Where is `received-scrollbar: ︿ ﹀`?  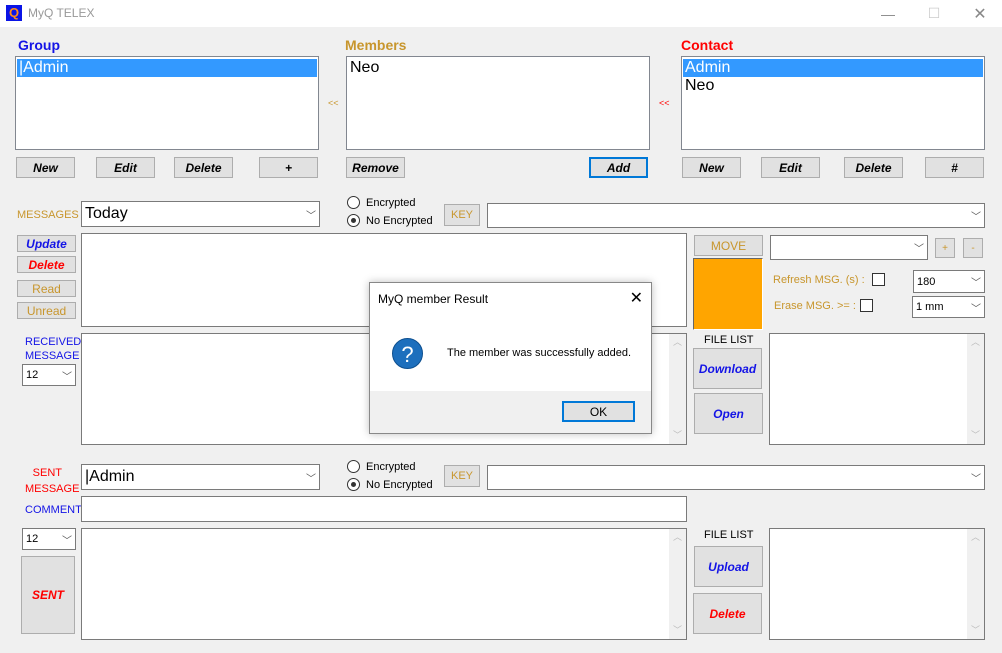
received-scrollbar: ︿ ﹀ is located at coordinates (677, 389).